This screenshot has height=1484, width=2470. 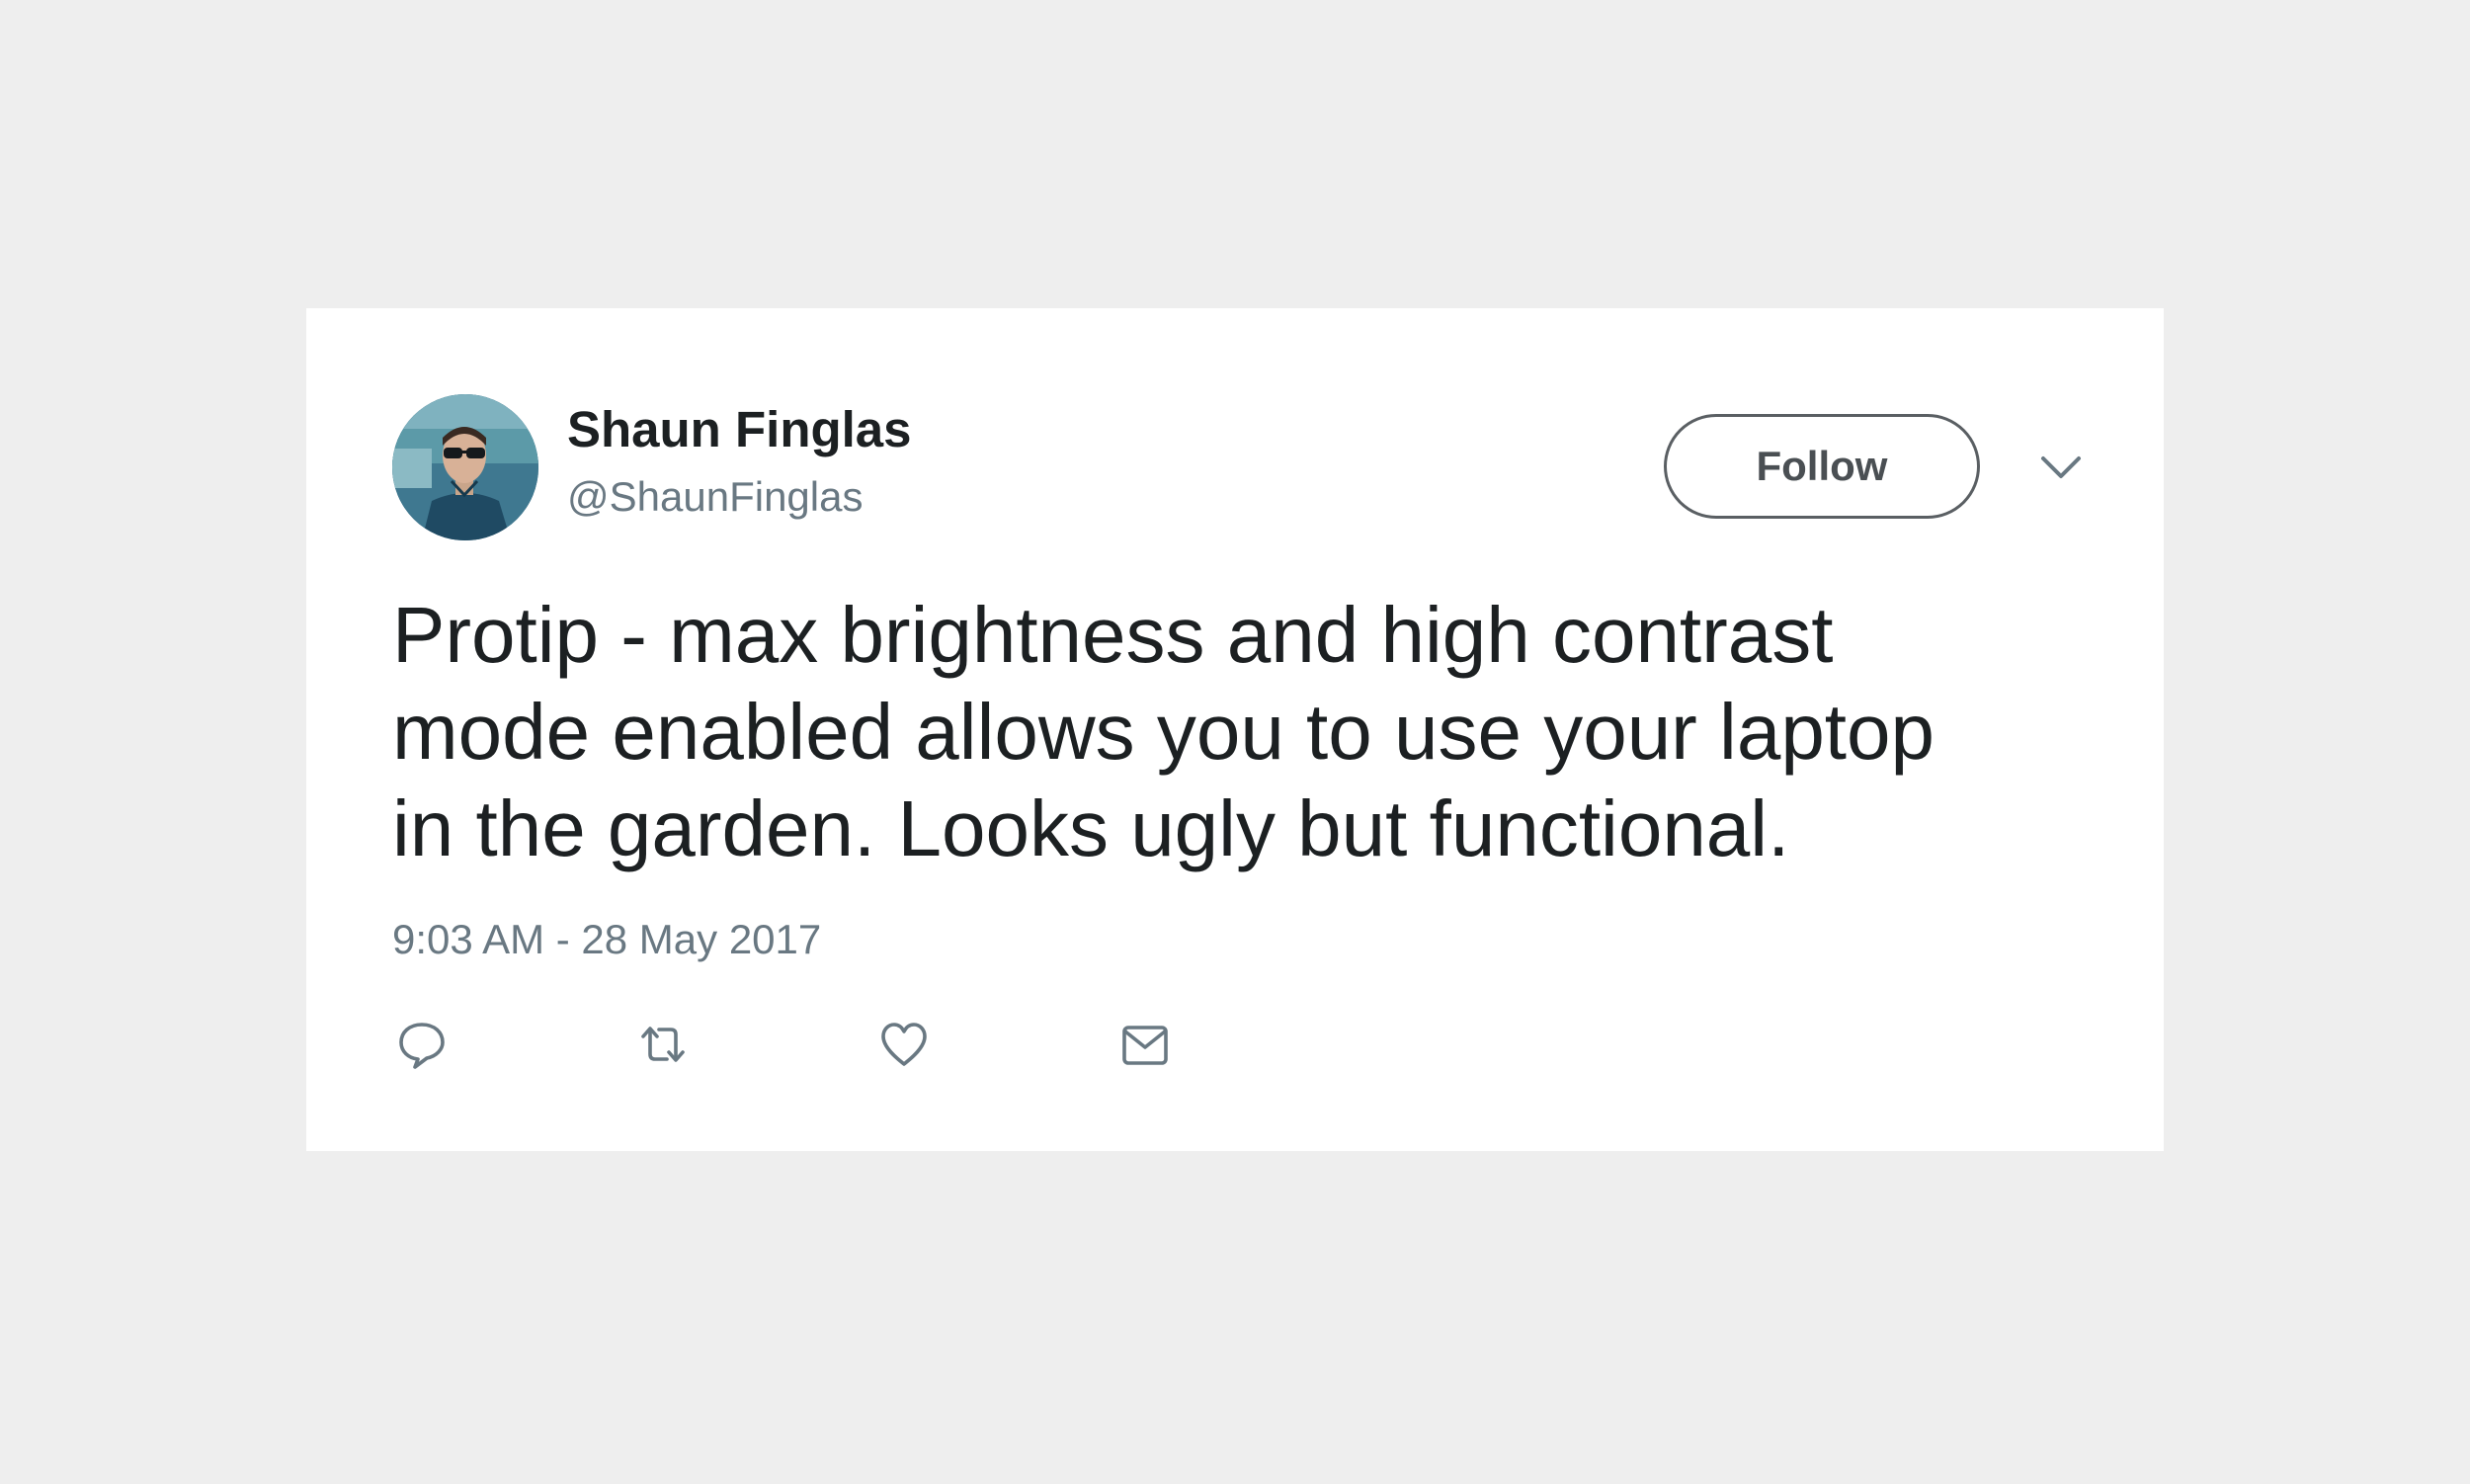 What do you see at coordinates (2061, 466) in the screenshot?
I see `chevron-down-icon` at bounding box center [2061, 466].